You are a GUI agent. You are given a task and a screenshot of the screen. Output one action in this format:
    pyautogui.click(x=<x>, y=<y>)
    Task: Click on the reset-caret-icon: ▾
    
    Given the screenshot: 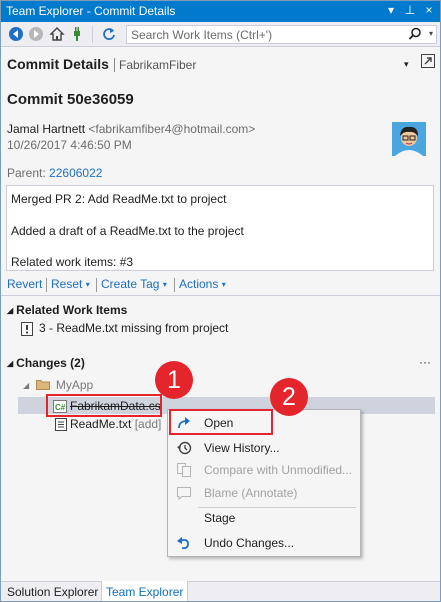 What is the action you would take?
    pyautogui.click(x=87, y=284)
    